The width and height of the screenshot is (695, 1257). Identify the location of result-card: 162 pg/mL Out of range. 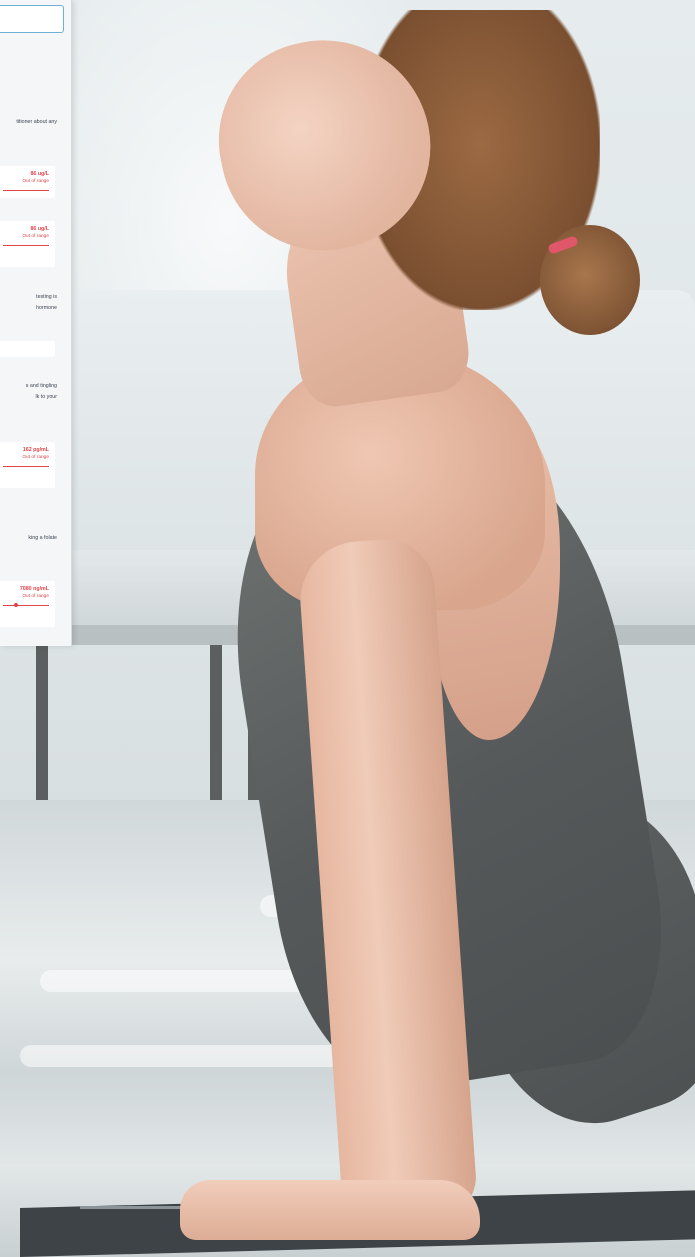
(27, 465).